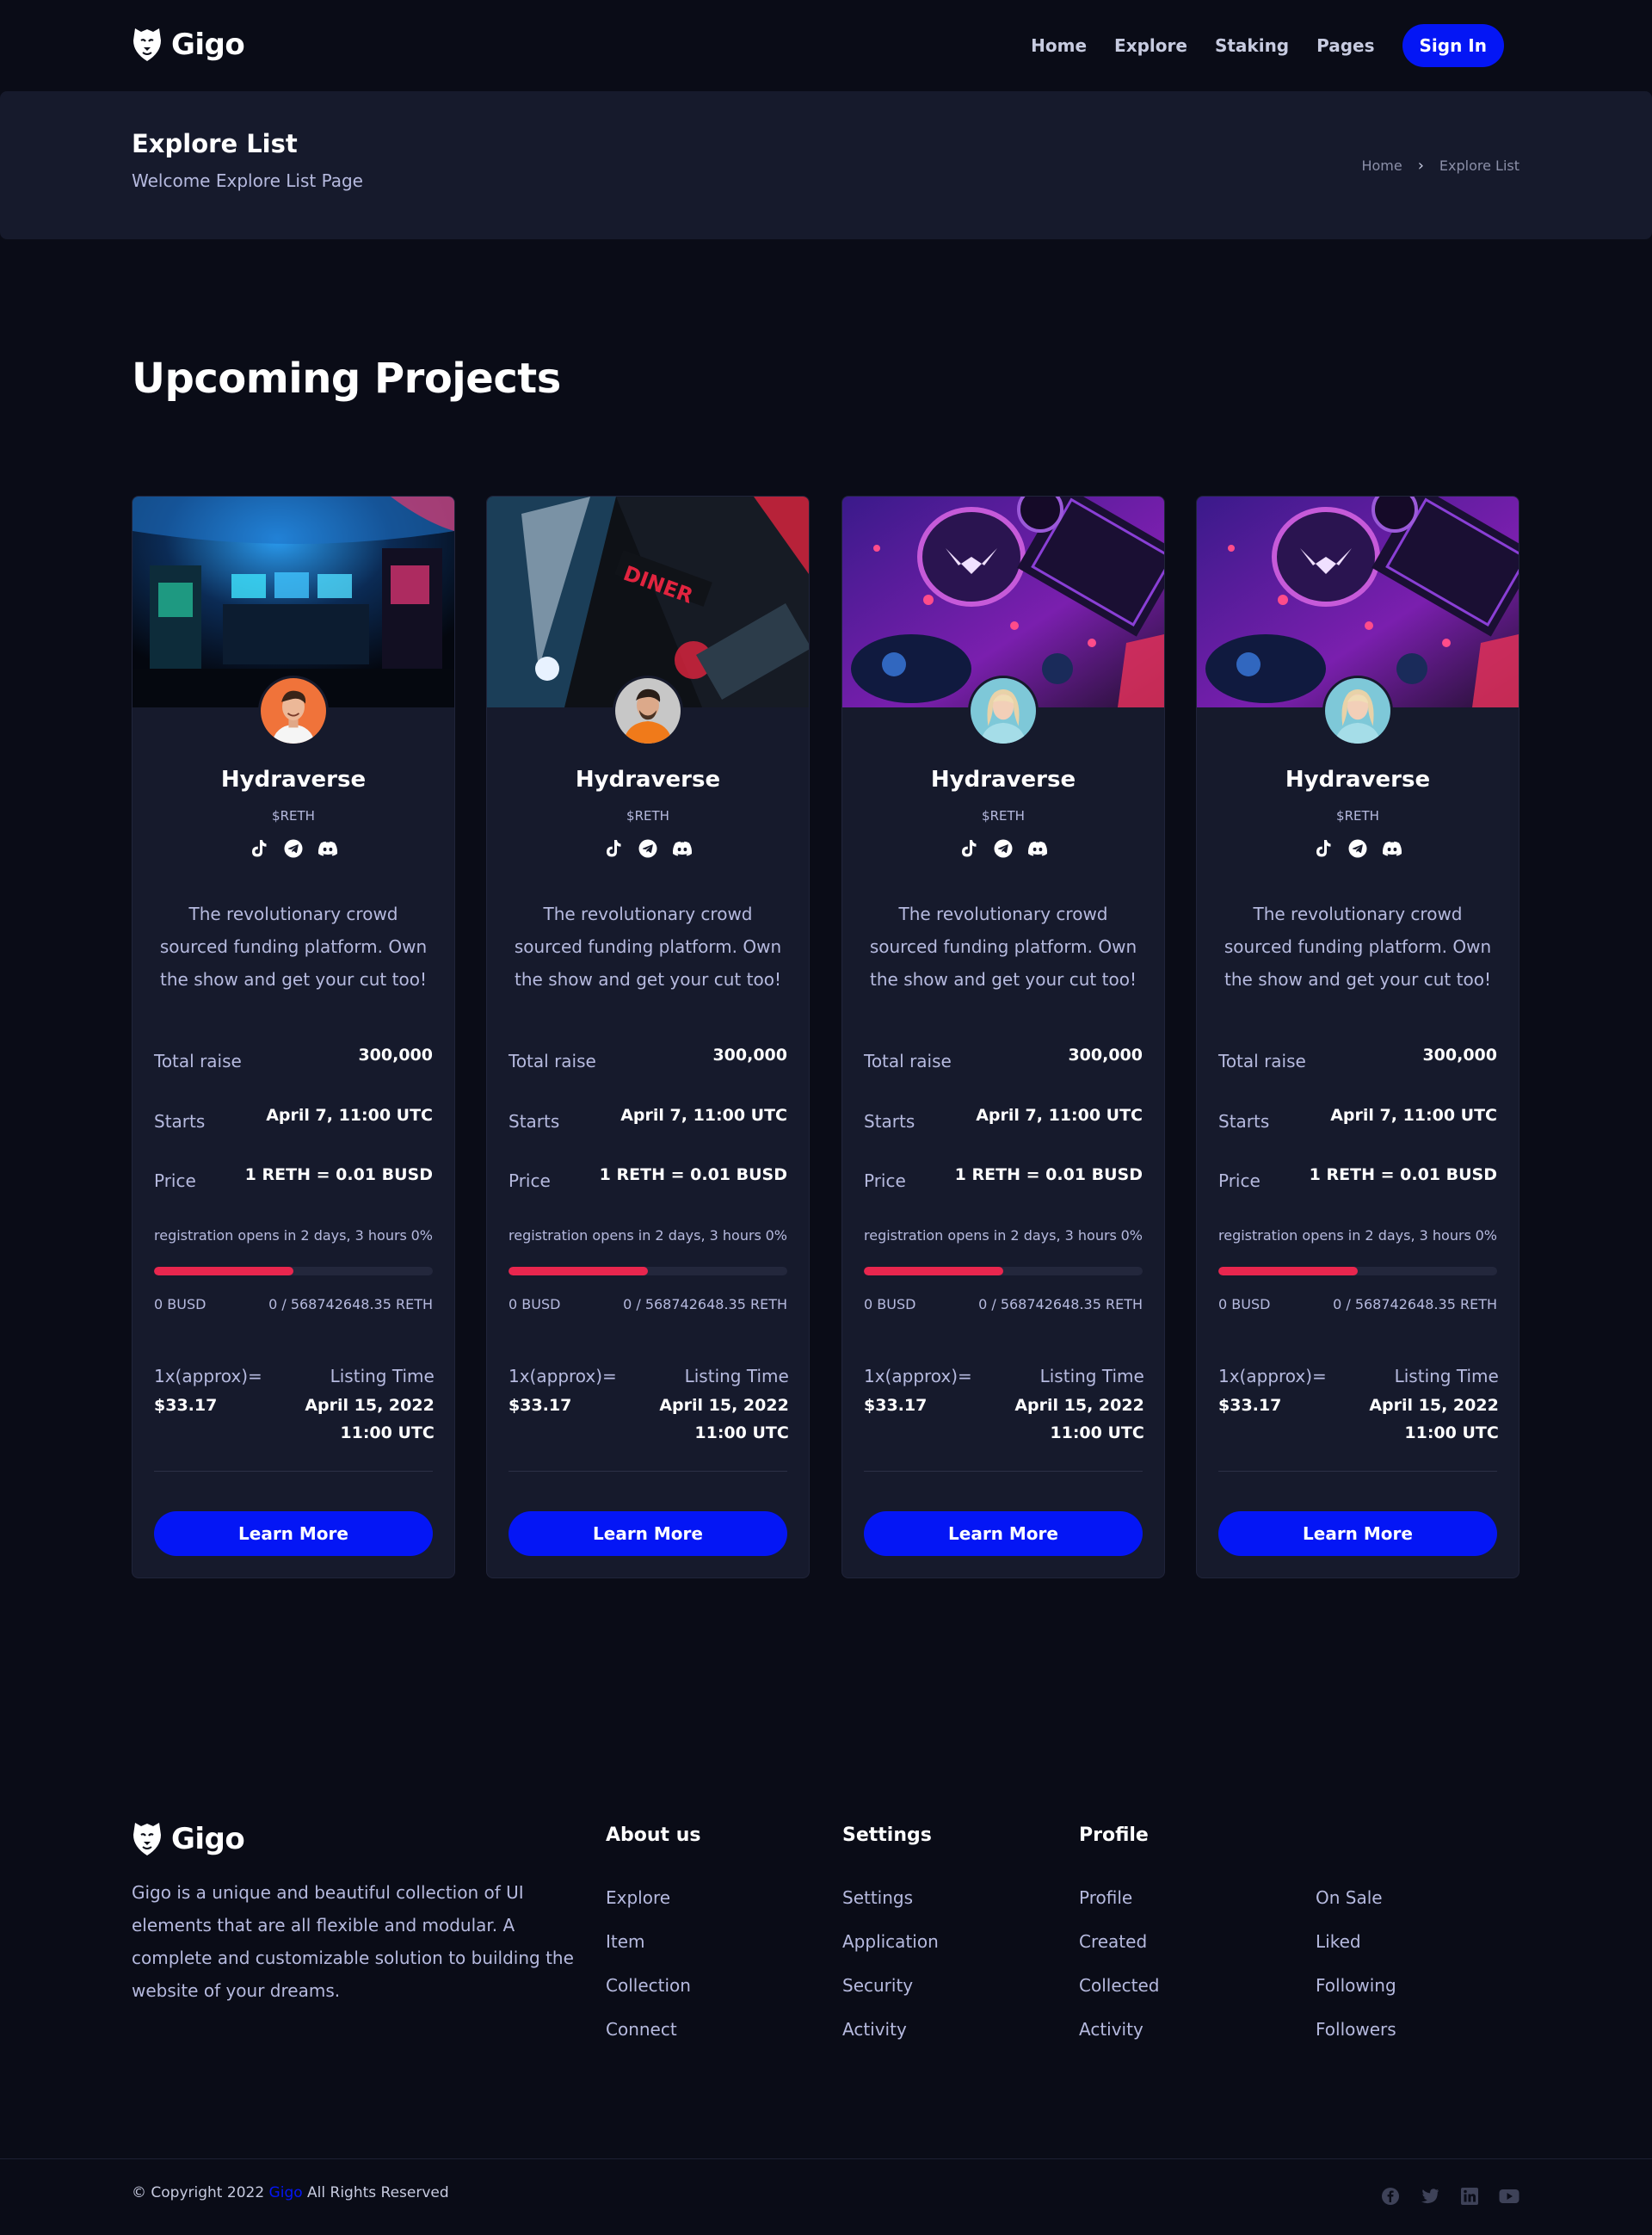 The image size is (1652, 2235). Describe the element at coordinates (1420, 166) in the screenshot. I see `chevron-right-icon: ›` at that location.